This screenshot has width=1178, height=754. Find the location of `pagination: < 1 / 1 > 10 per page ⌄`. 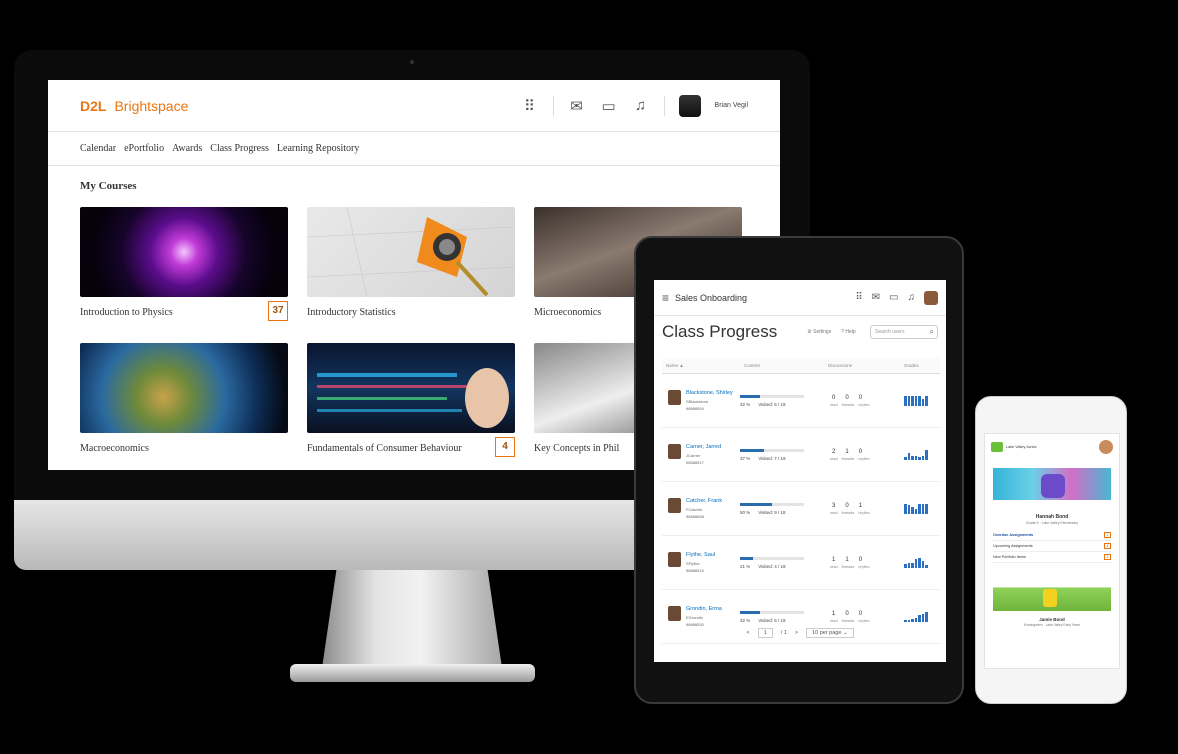

pagination: < 1 / 1 > 10 per page ⌄ is located at coordinates (800, 633).